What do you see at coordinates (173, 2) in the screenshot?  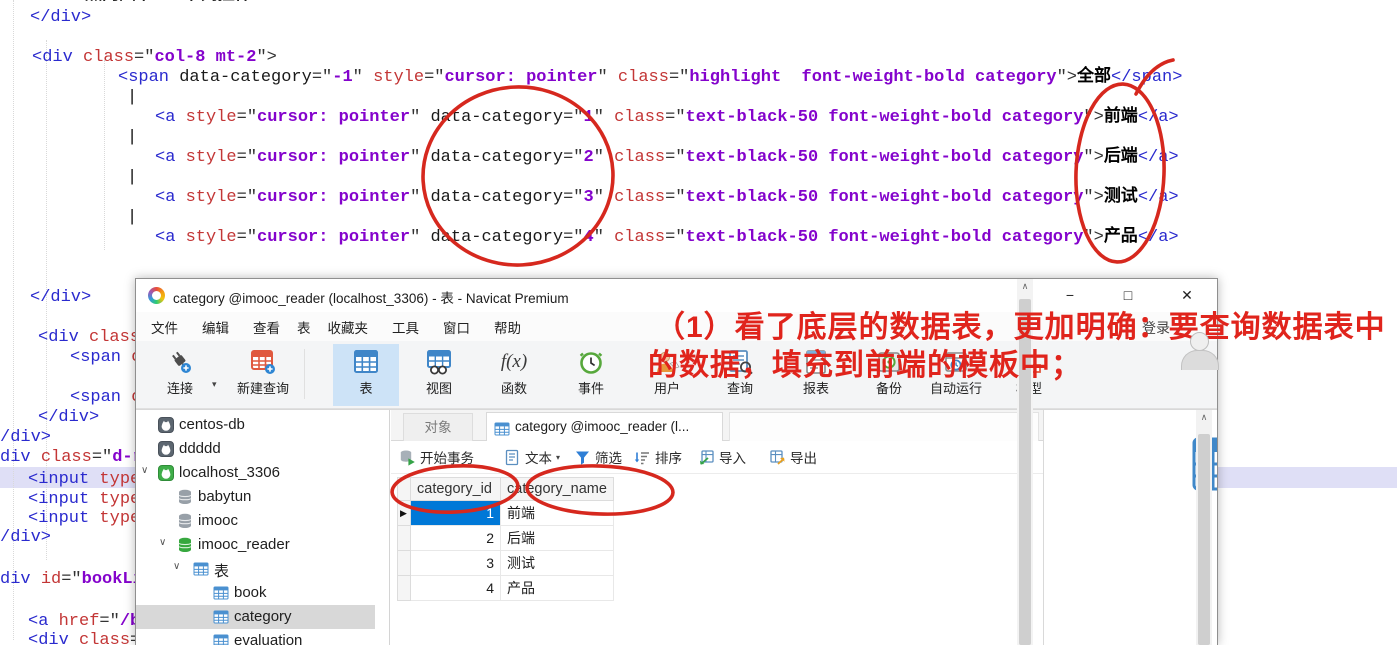 I see `code-segment-txt: 热门图书 · 书列控件` at bounding box center [173, 2].